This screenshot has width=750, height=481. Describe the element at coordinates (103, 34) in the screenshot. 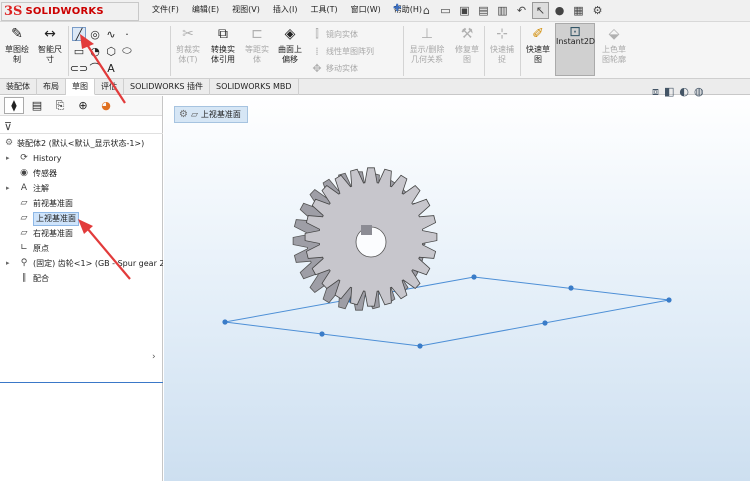

I see `sketch-tools-row-1: ╱ ◎ ∿ ·` at that location.